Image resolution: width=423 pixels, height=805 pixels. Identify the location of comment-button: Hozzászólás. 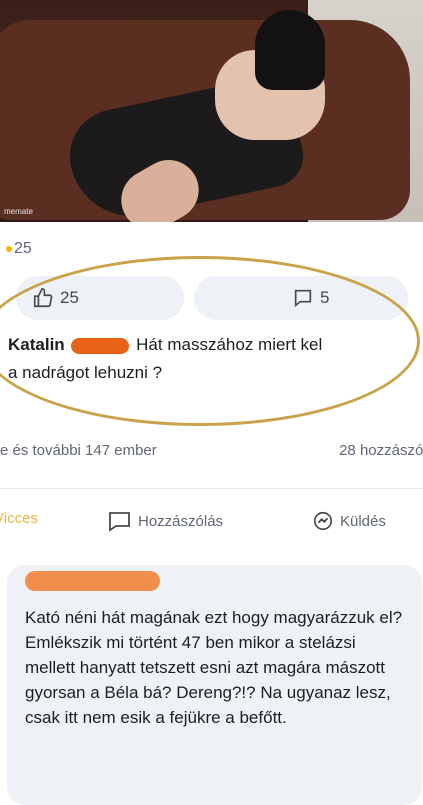
(164, 521).